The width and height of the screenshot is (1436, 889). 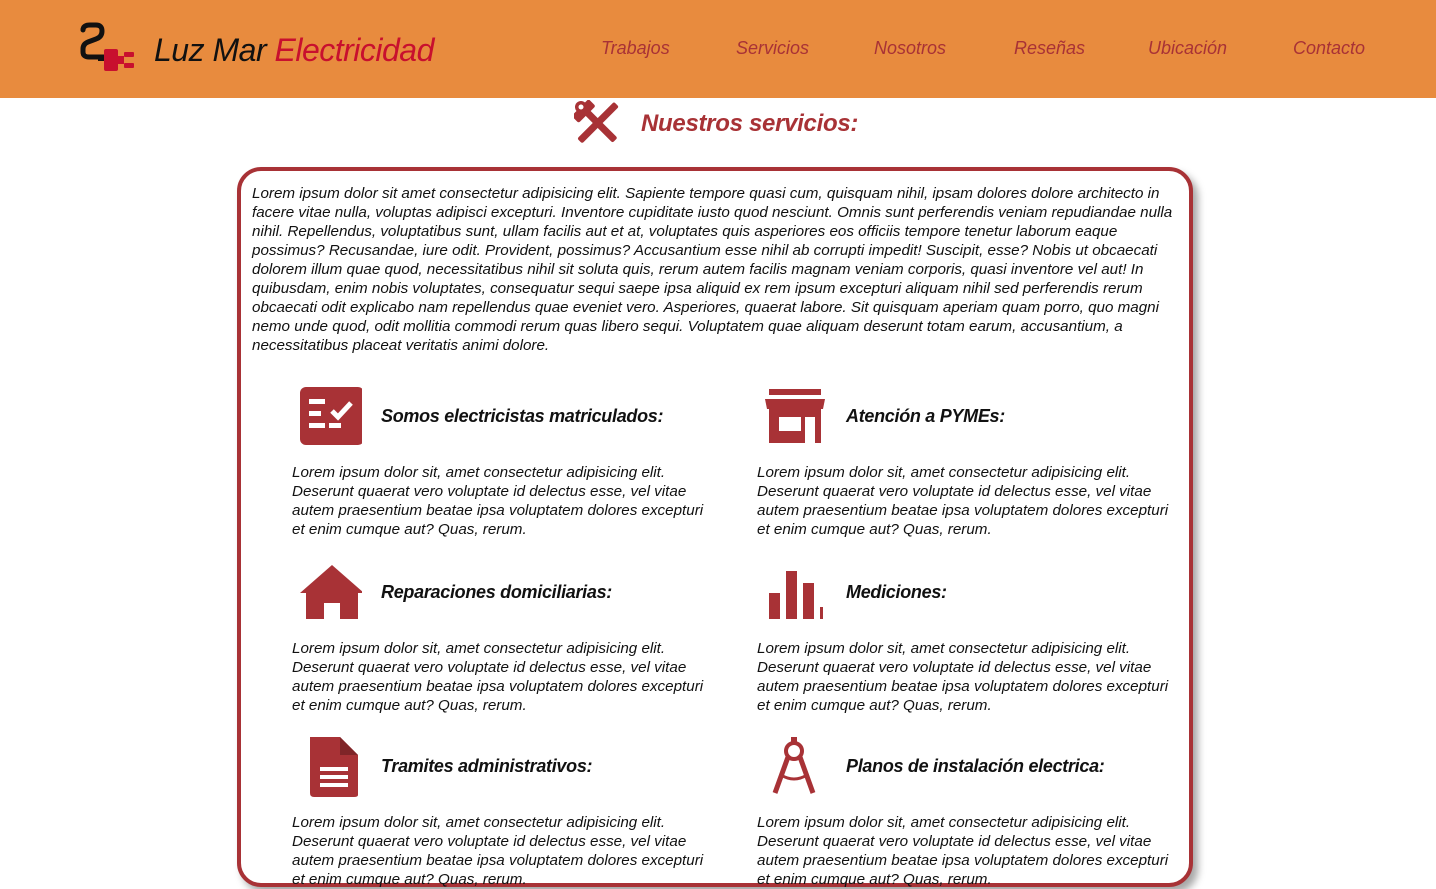 I want to click on nav-link-trabajos: Trabajos, so click(x=635, y=49).